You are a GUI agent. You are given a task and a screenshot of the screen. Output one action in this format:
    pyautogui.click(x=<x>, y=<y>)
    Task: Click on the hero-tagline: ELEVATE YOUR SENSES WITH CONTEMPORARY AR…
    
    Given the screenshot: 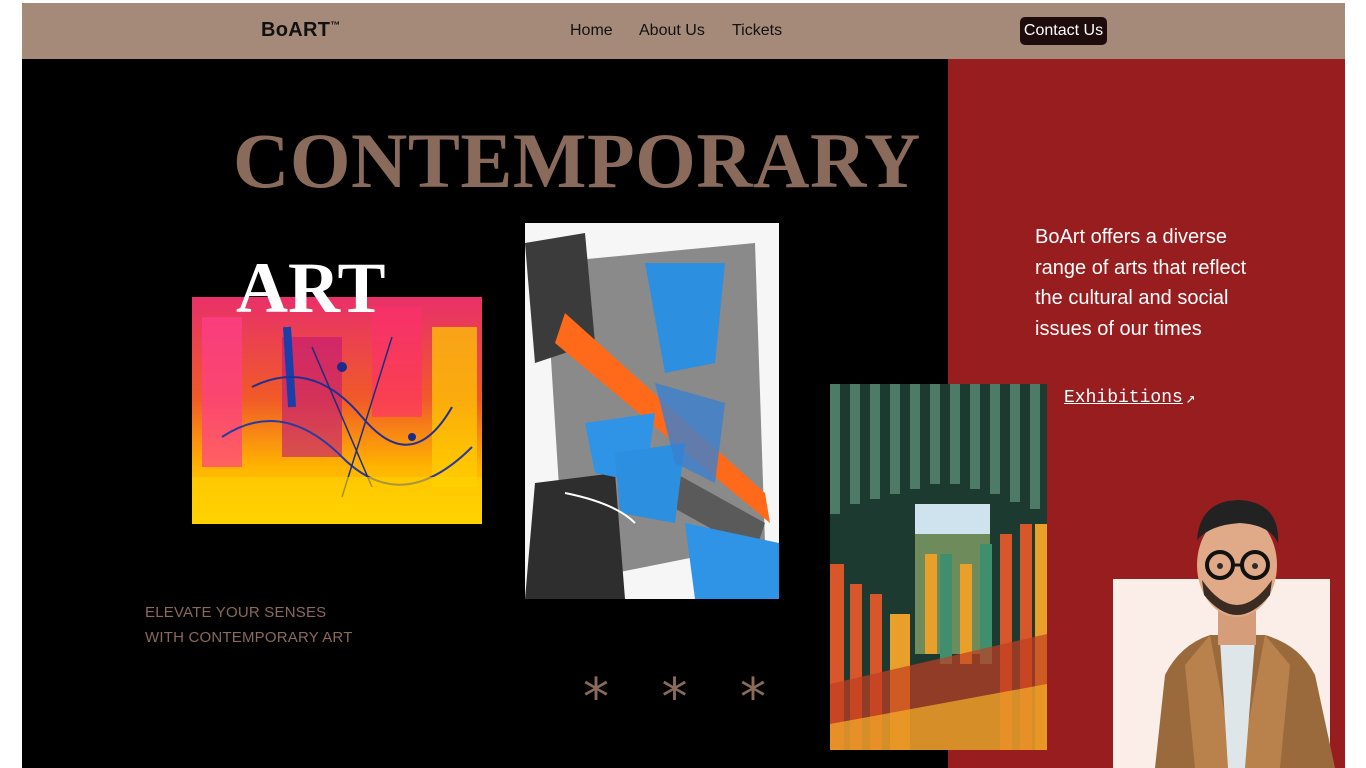 What is the action you would take?
    pyautogui.click(x=249, y=625)
    